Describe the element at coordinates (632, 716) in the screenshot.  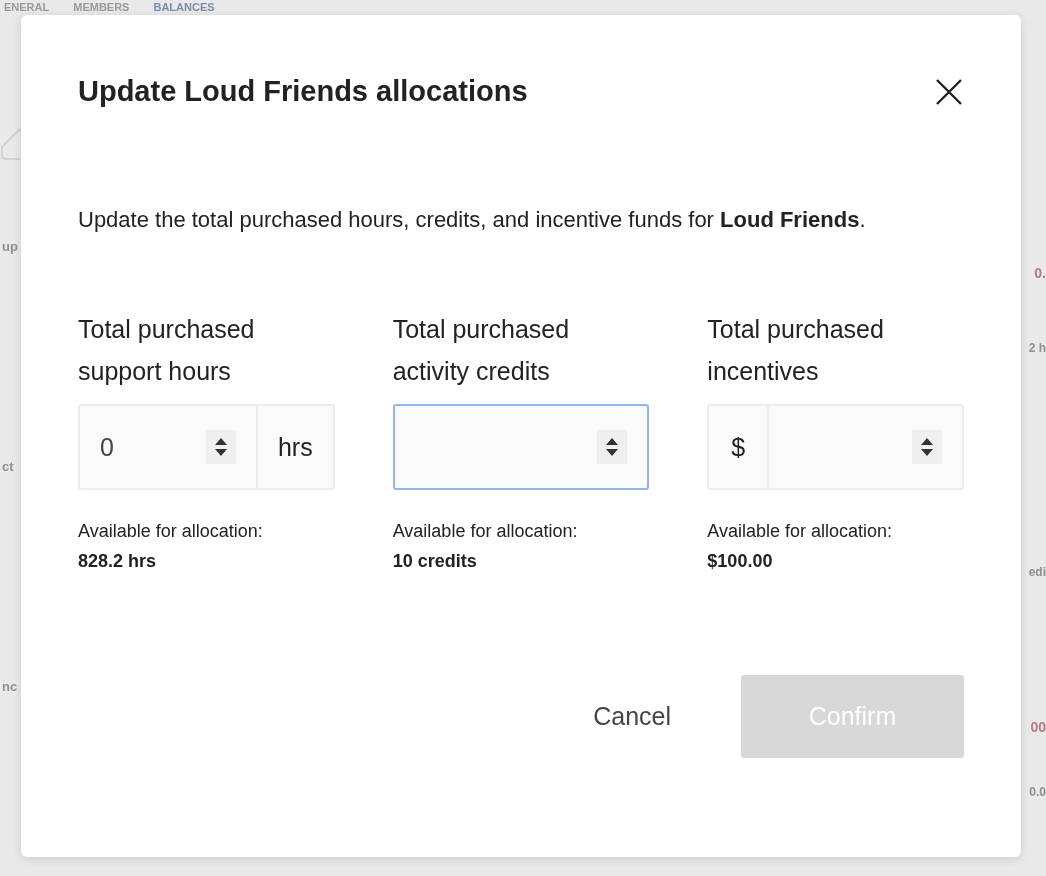
I see `cancel-button: Cancel` at that location.